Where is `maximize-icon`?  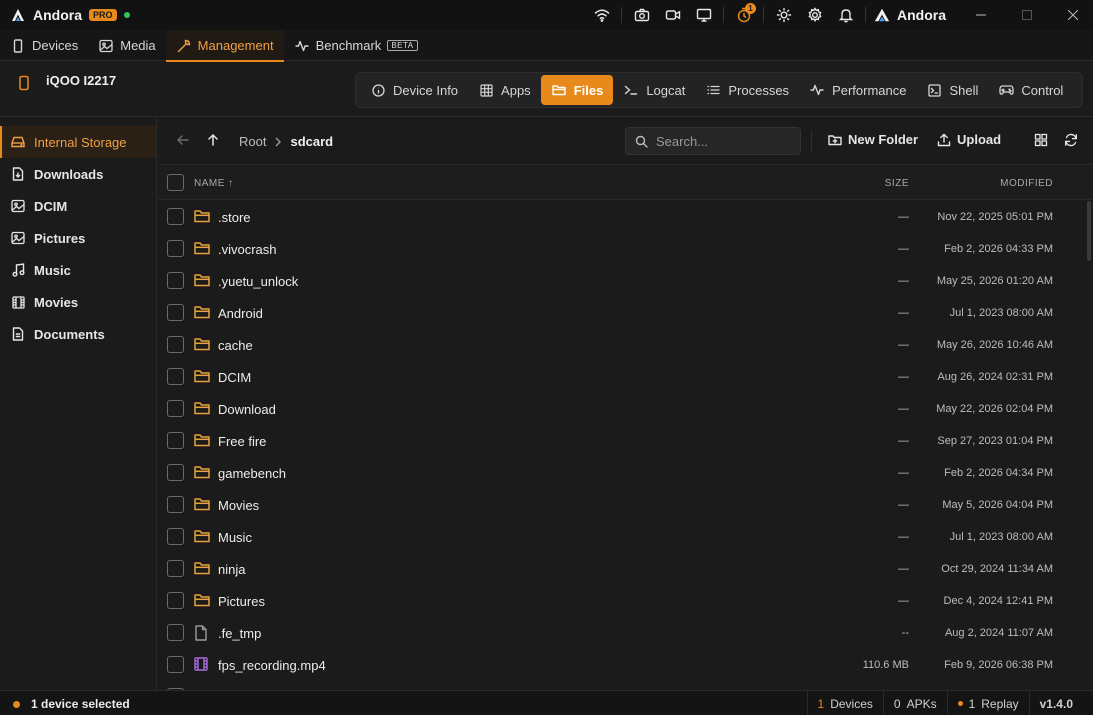 maximize-icon is located at coordinates (1027, 15).